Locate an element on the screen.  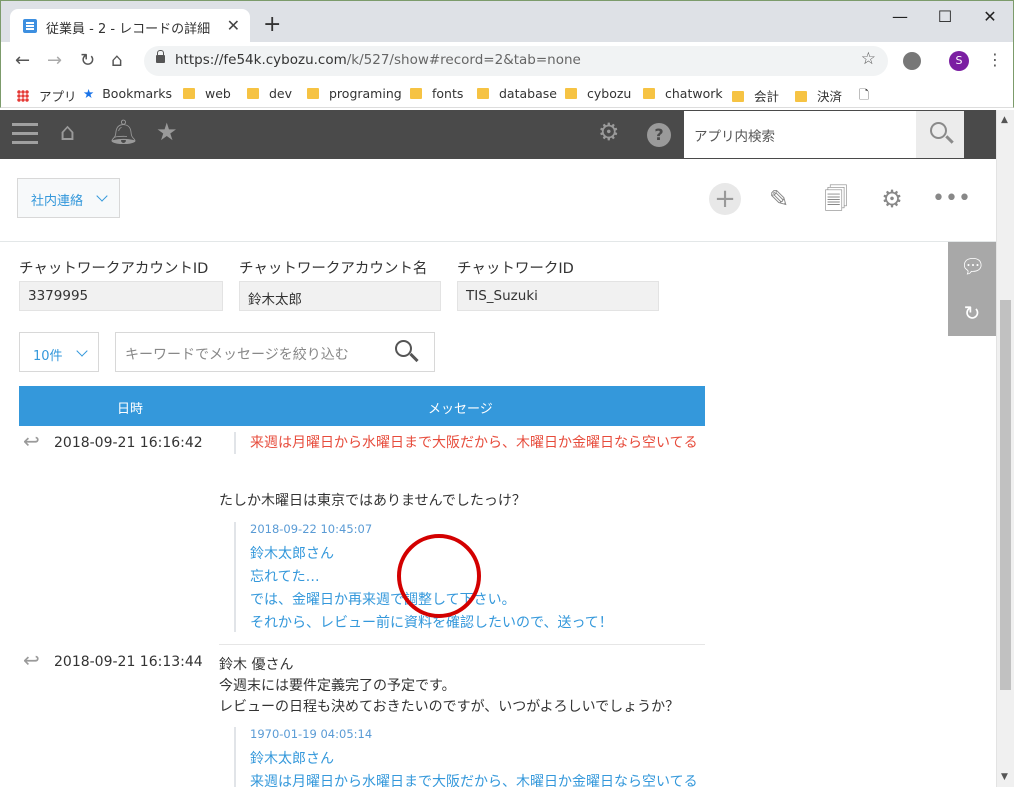
forward-arrow-icon: → is located at coordinates (54, 60).